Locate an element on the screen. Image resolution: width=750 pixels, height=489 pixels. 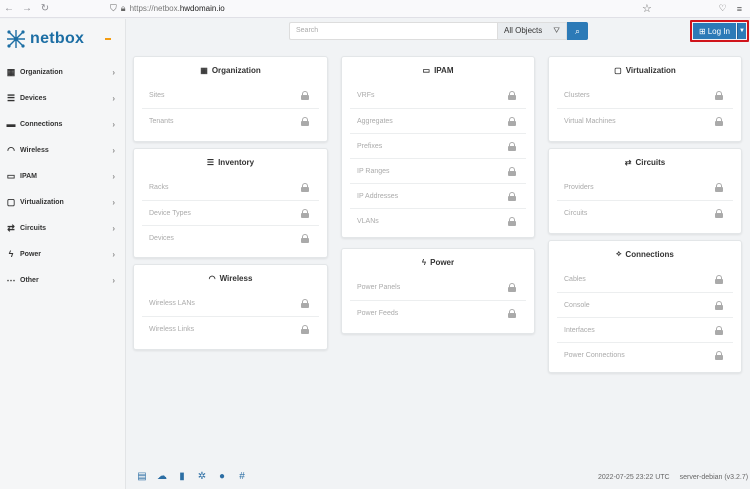
graphql-icon: ✲ is located at coordinates (202, 476).